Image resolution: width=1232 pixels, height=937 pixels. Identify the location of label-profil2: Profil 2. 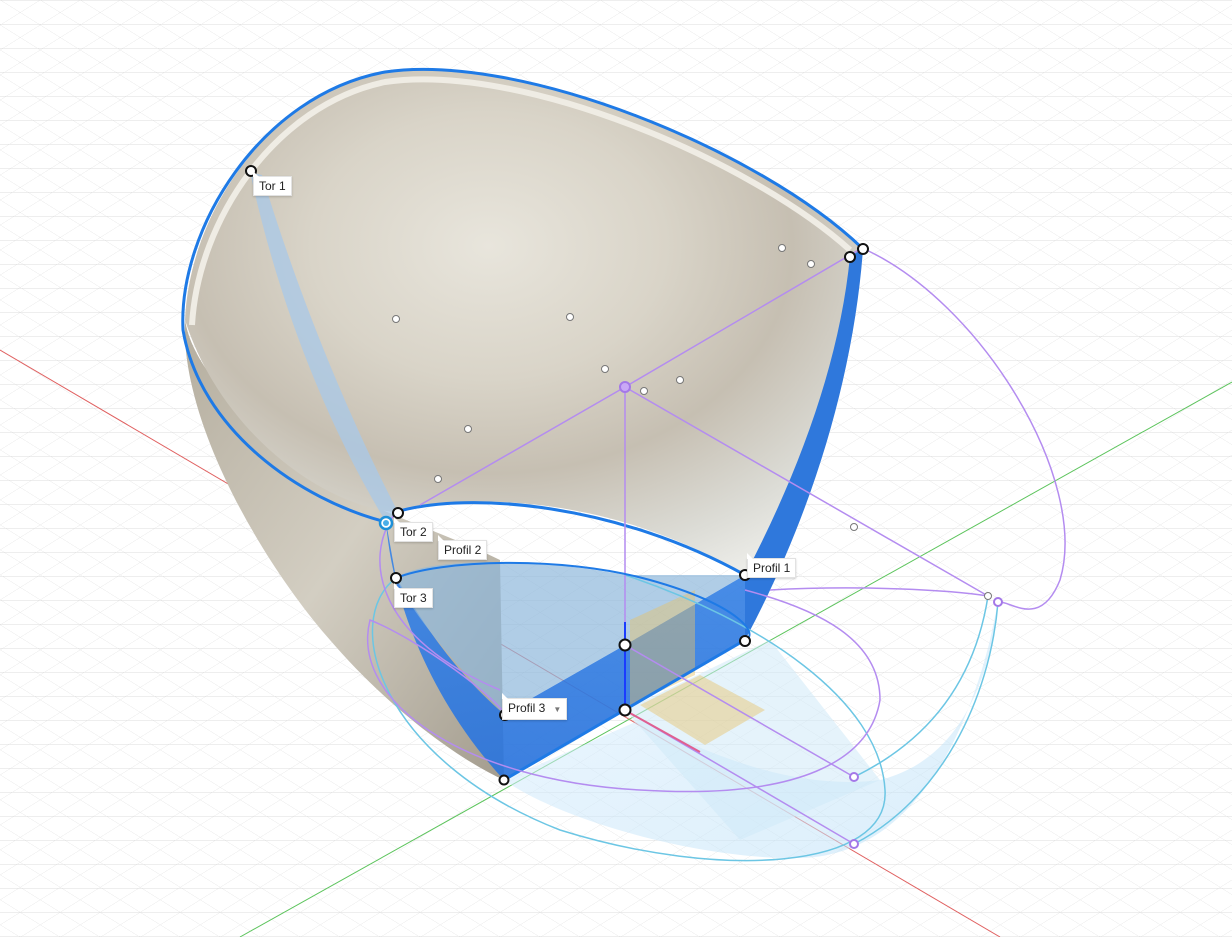
(463, 547).